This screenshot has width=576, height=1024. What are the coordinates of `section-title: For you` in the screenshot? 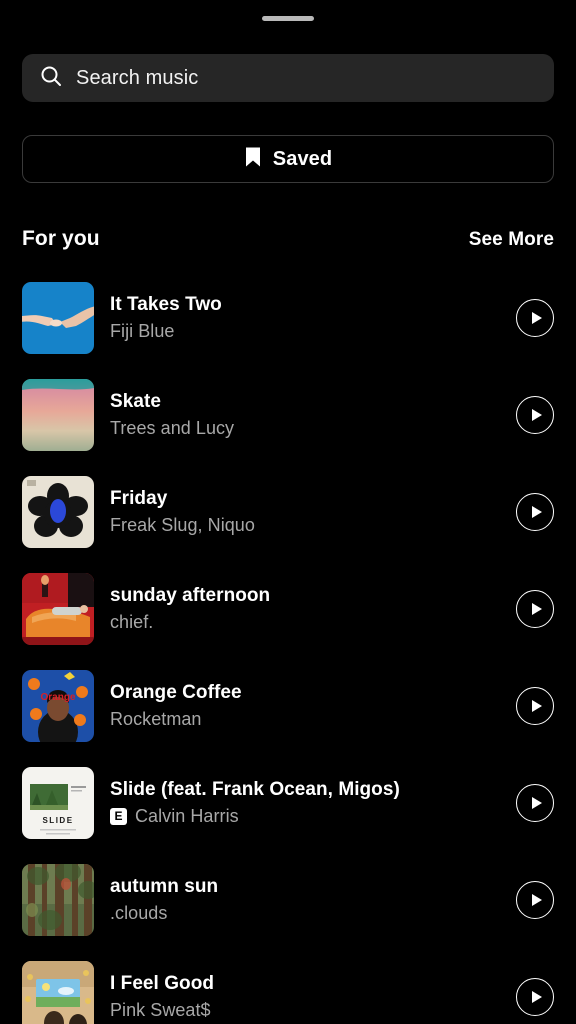 It's located at (61, 238).